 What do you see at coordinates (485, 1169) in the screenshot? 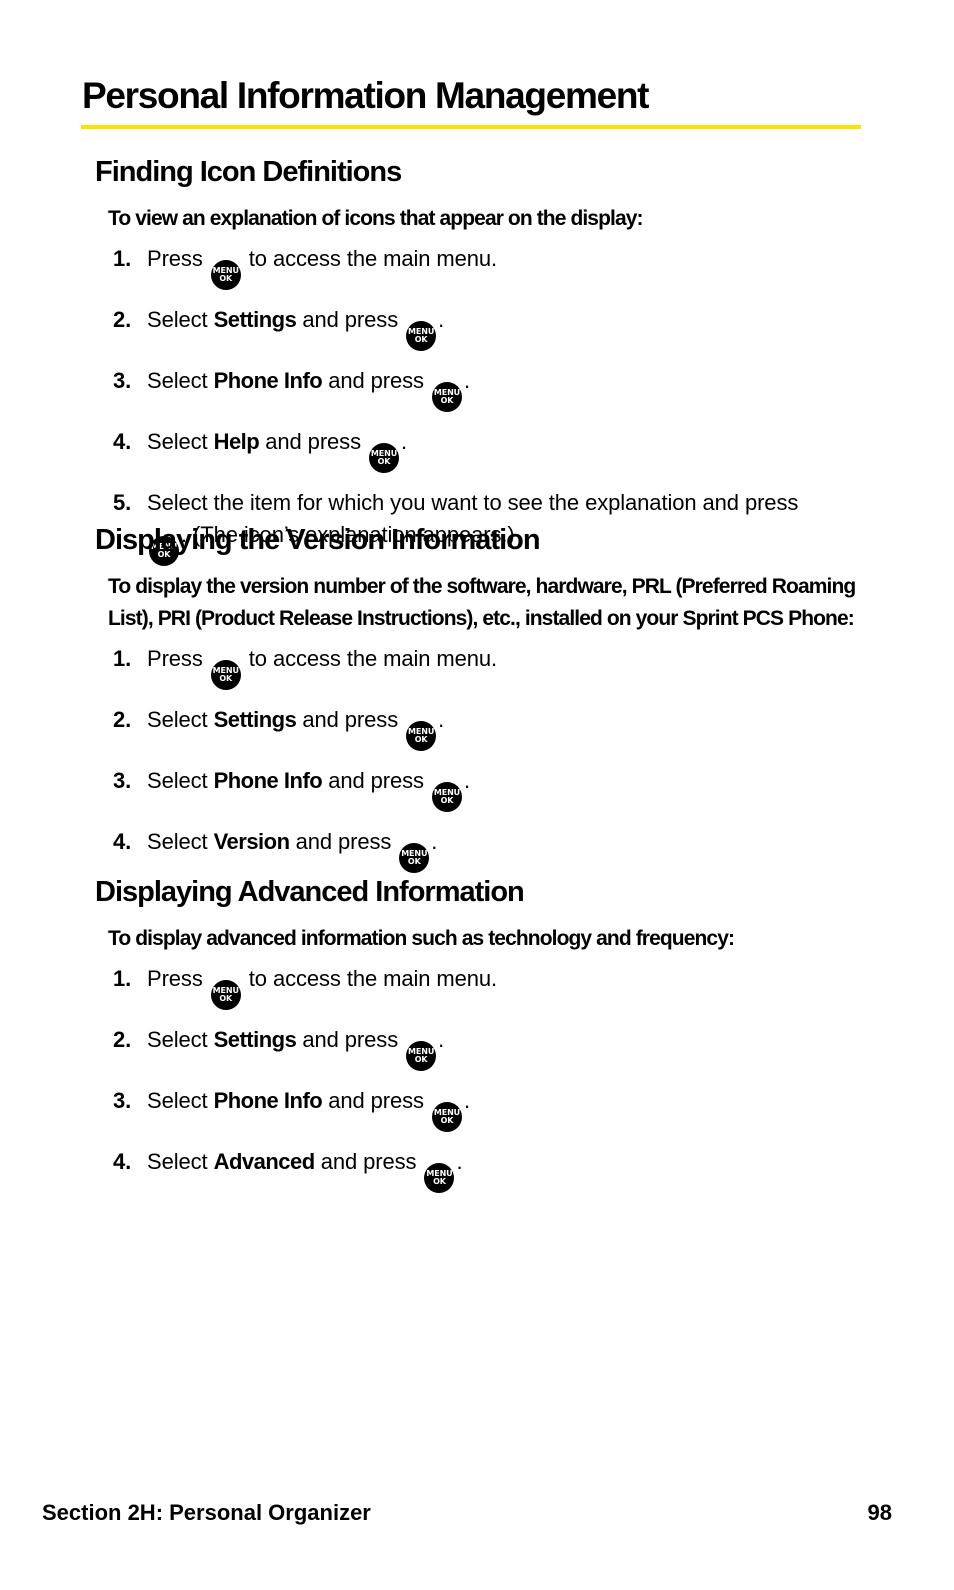
I see `step-item: 4. Select Advanced and press MENU OK.` at bounding box center [485, 1169].